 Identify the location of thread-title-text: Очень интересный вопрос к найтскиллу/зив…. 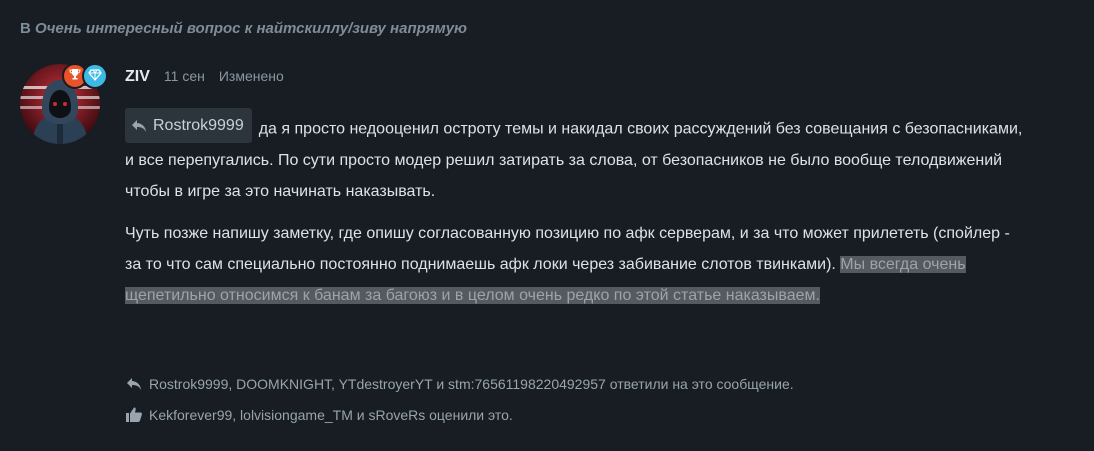
(251, 28).